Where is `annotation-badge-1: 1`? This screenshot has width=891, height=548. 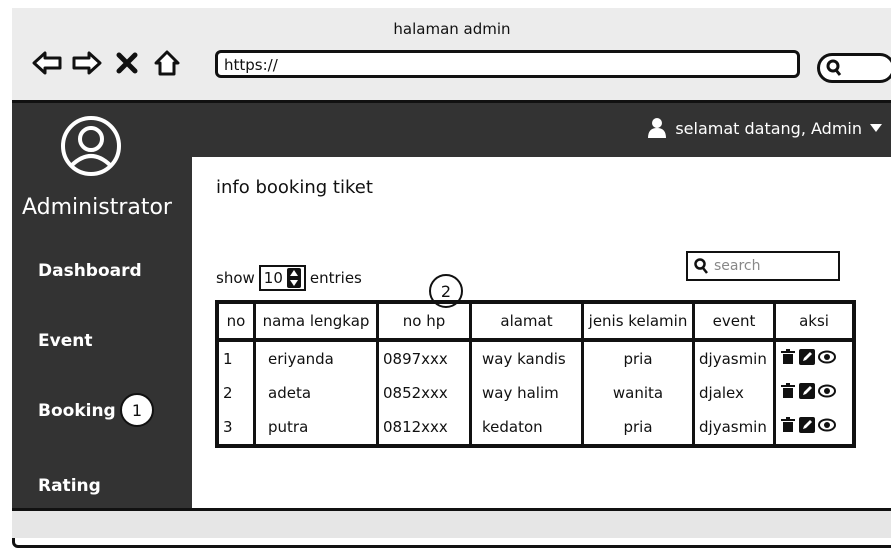
annotation-badge-1: 1 is located at coordinates (137, 410).